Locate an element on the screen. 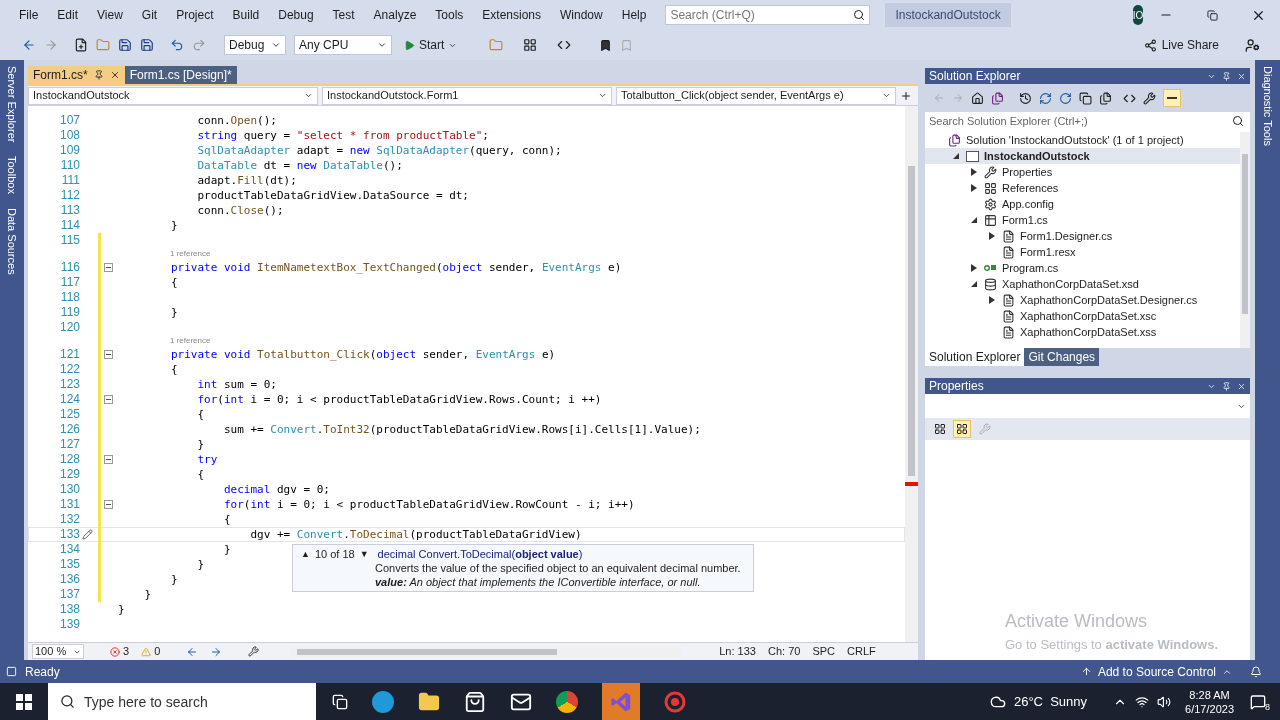 The image size is (1280, 720). menu-item: Help is located at coordinates (634, 15).